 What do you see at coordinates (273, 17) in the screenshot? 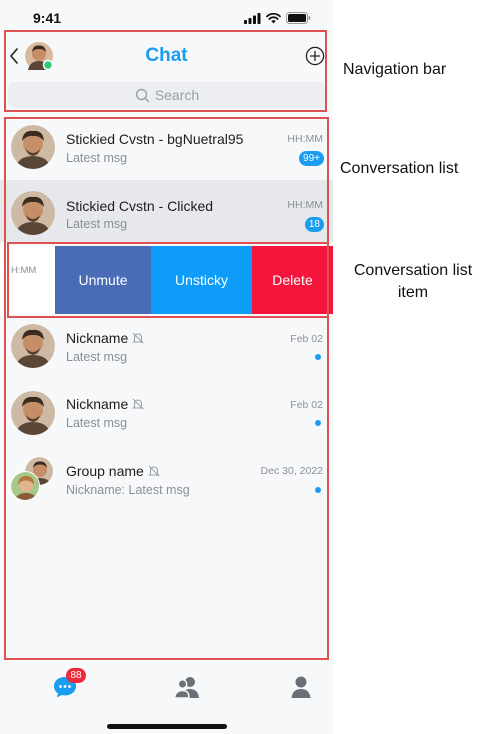
I see `wifi-icon` at bounding box center [273, 17].